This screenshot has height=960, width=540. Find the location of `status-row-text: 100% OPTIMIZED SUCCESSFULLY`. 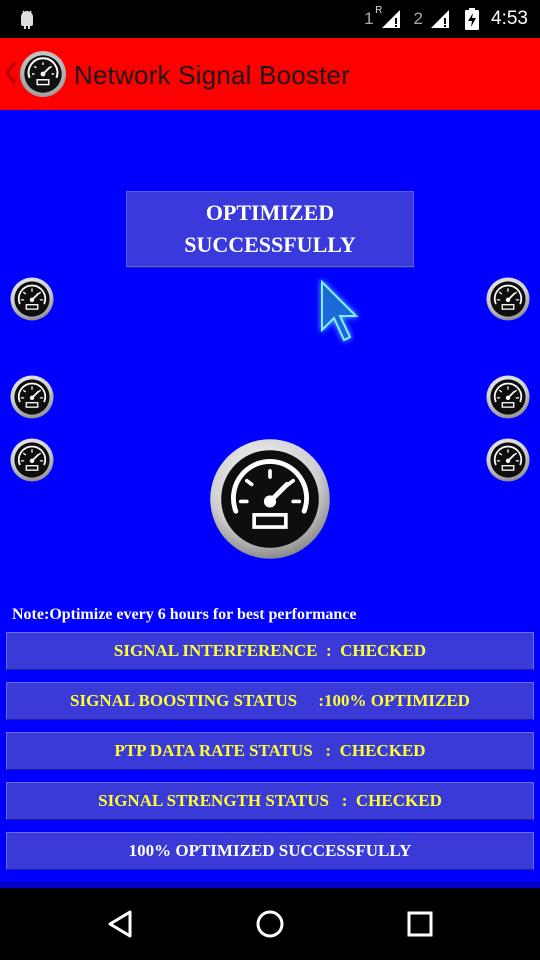

status-row-text: 100% OPTIMIZED SUCCESSFULLY is located at coordinates (270, 850).